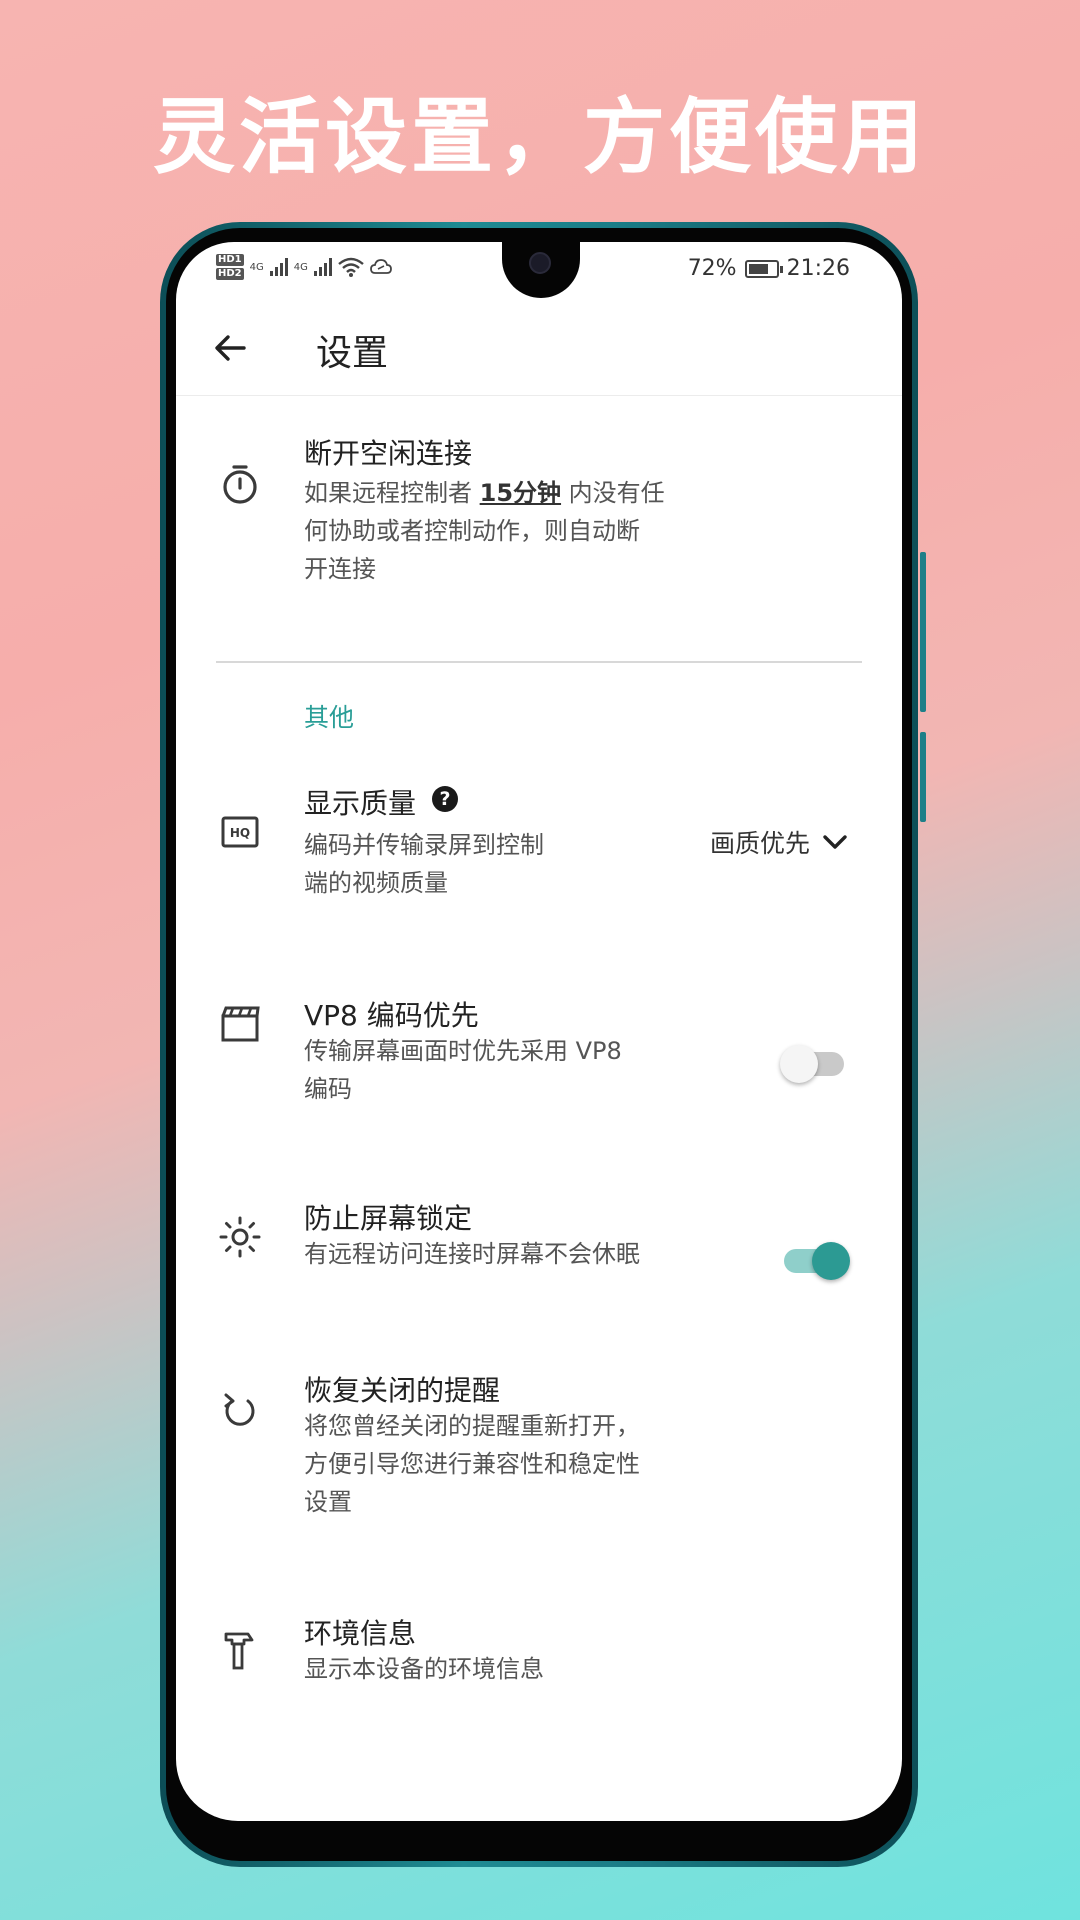 The image size is (1080, 1920). I want to click on desc-text: 如果远程控制者, so click(392, 493).